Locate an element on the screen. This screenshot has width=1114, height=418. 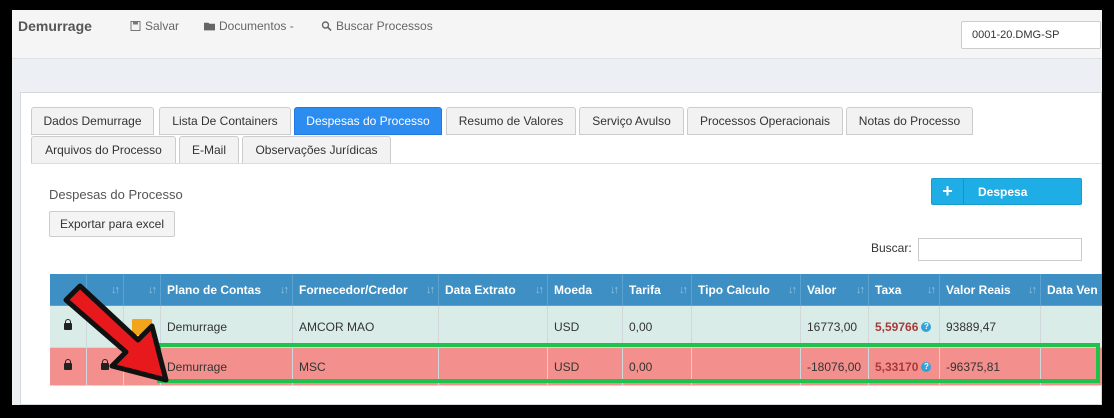
cell-valor-reais: 93889,47 is located at coordinates (990, 327).